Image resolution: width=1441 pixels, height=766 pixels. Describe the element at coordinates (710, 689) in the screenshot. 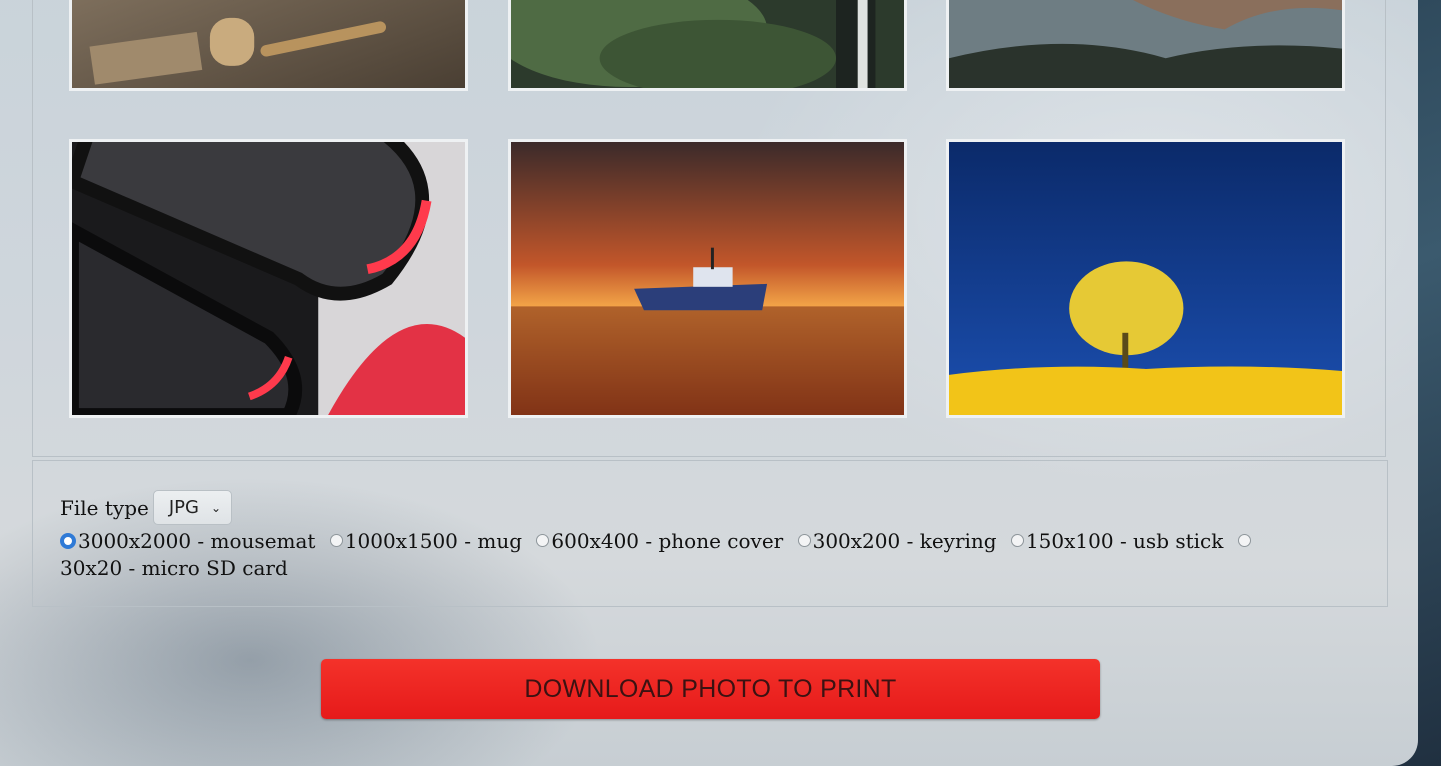

I see `download-photo-button: DOWNLOAD PHOTO TO PRINT` at that location.